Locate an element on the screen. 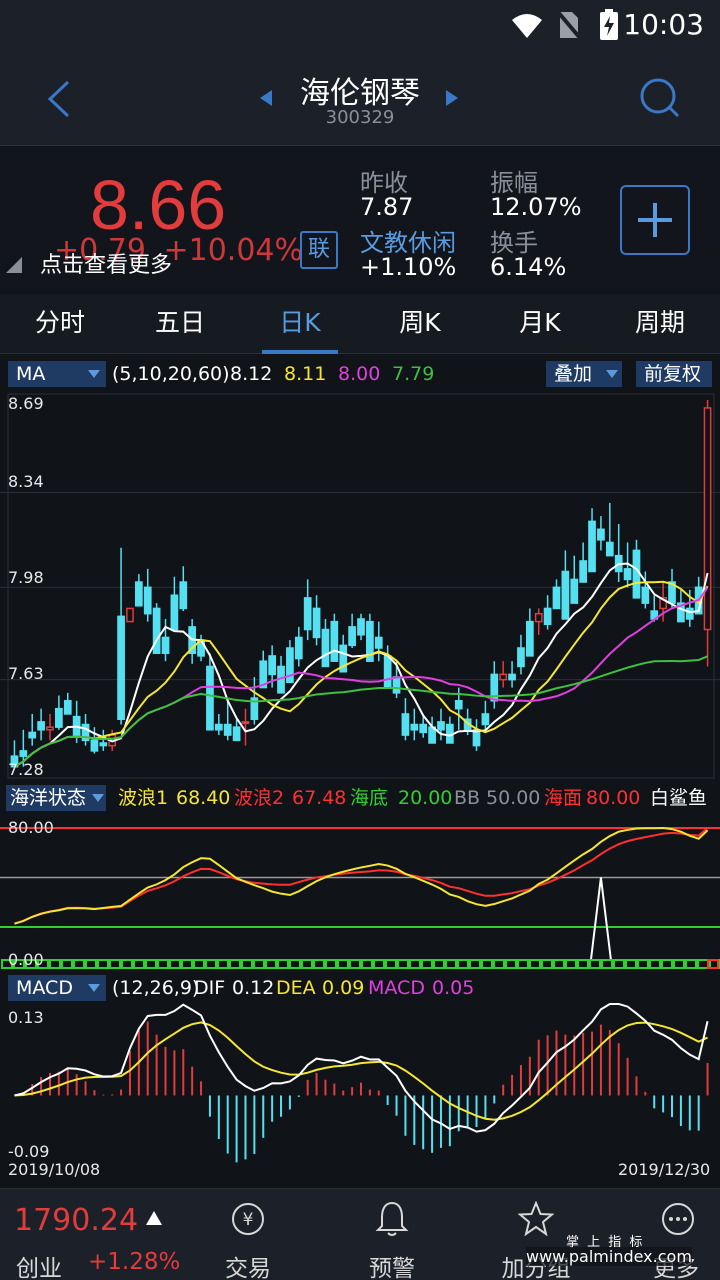  wifi-icon is located at coordinates (527, 26).